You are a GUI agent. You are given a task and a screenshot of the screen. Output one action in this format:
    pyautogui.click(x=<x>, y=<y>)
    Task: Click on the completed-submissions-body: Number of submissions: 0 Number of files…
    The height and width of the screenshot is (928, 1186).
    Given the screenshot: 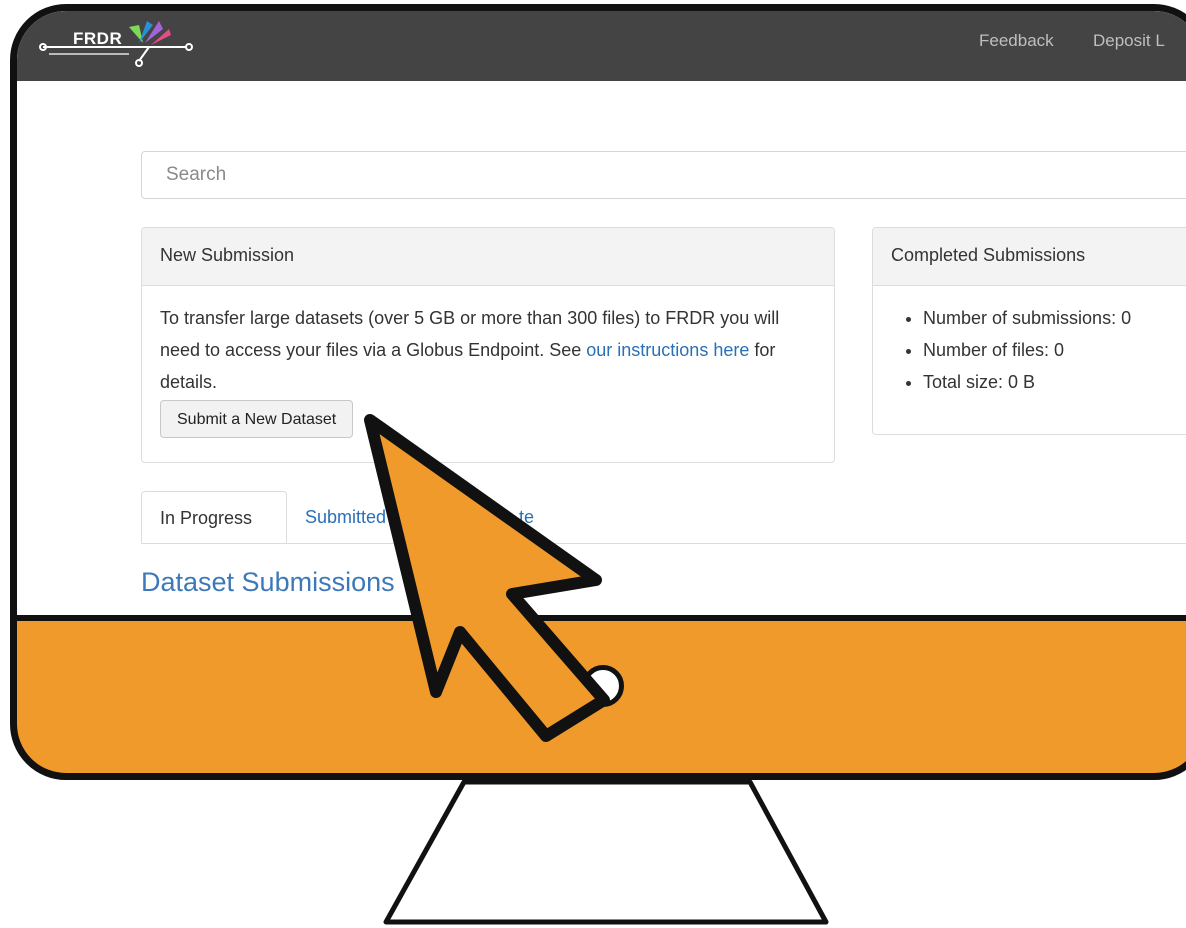 What is the action you would take?
    pyautogui.click(x=1029, y=350)
    